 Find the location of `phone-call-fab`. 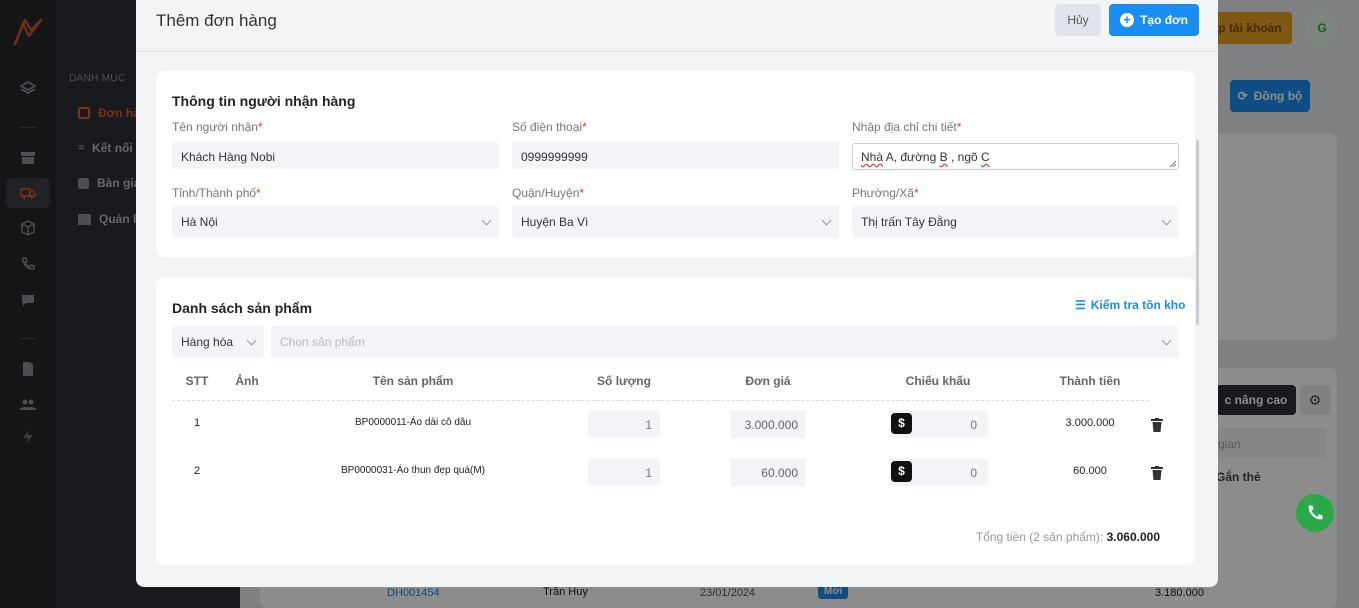

phone-call-fab is located at coordinates (1315, 513).